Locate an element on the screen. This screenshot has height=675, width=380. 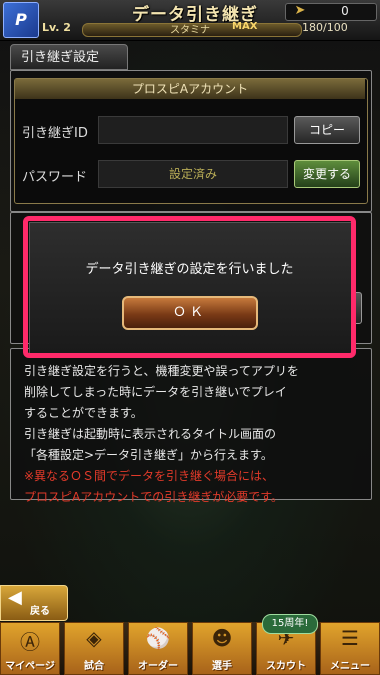
stamina-value: 180/100 is located at coordinates (325, 27).